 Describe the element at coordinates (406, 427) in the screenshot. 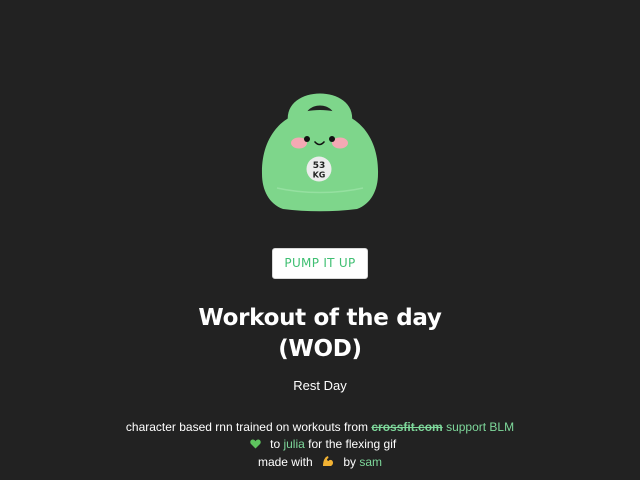

I see `crossfit-link: crossfit.com` at that location.